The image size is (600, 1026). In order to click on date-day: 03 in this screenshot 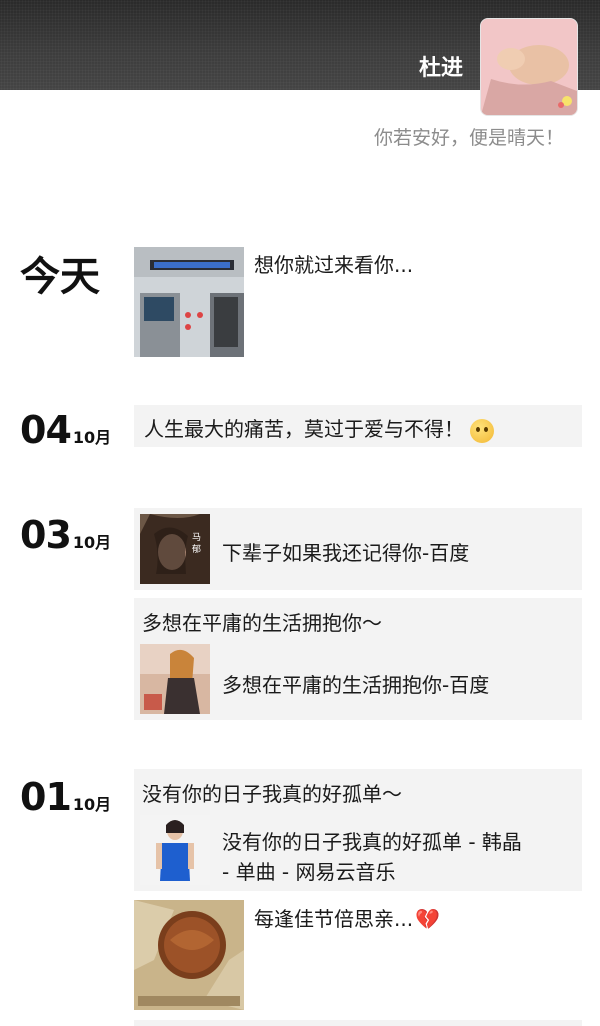, I will do `click(46, 535)`.